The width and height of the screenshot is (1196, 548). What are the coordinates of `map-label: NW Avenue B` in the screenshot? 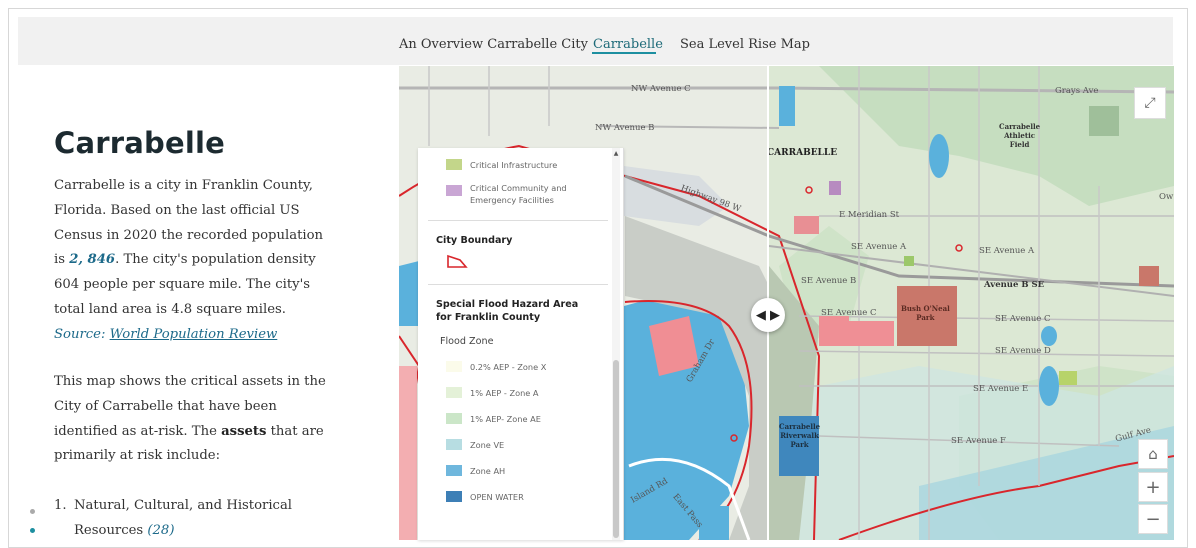 It's located at (625, 128).